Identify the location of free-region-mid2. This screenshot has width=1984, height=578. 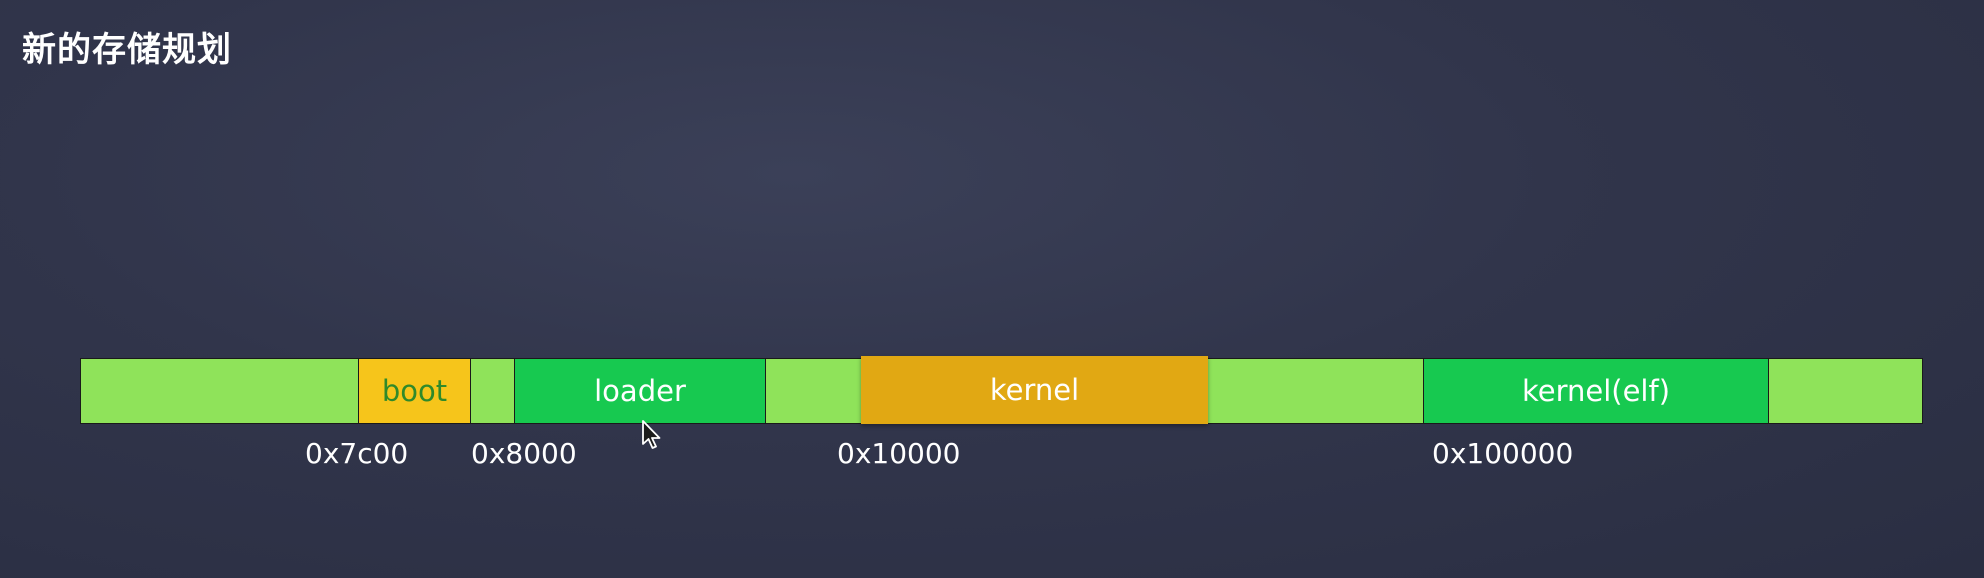
(1315, 391).